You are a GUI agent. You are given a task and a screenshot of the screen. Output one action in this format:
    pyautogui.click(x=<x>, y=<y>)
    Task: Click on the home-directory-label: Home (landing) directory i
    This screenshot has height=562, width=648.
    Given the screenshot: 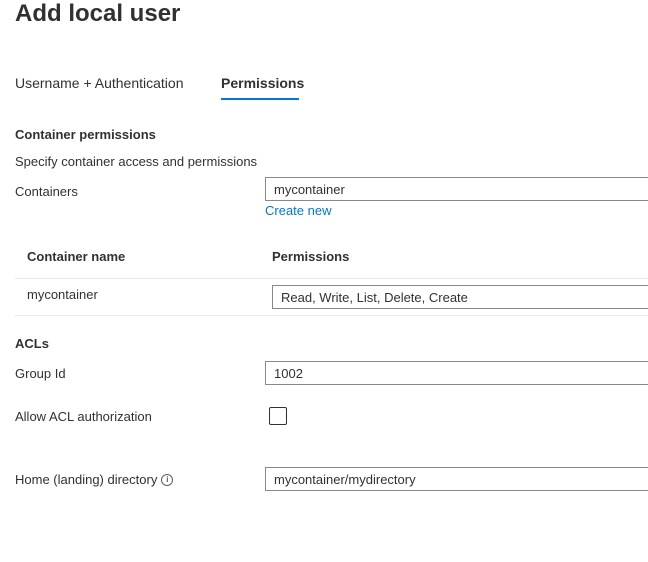 What is the action you would take?
    pyautogui.click(x=94, y=479)
    